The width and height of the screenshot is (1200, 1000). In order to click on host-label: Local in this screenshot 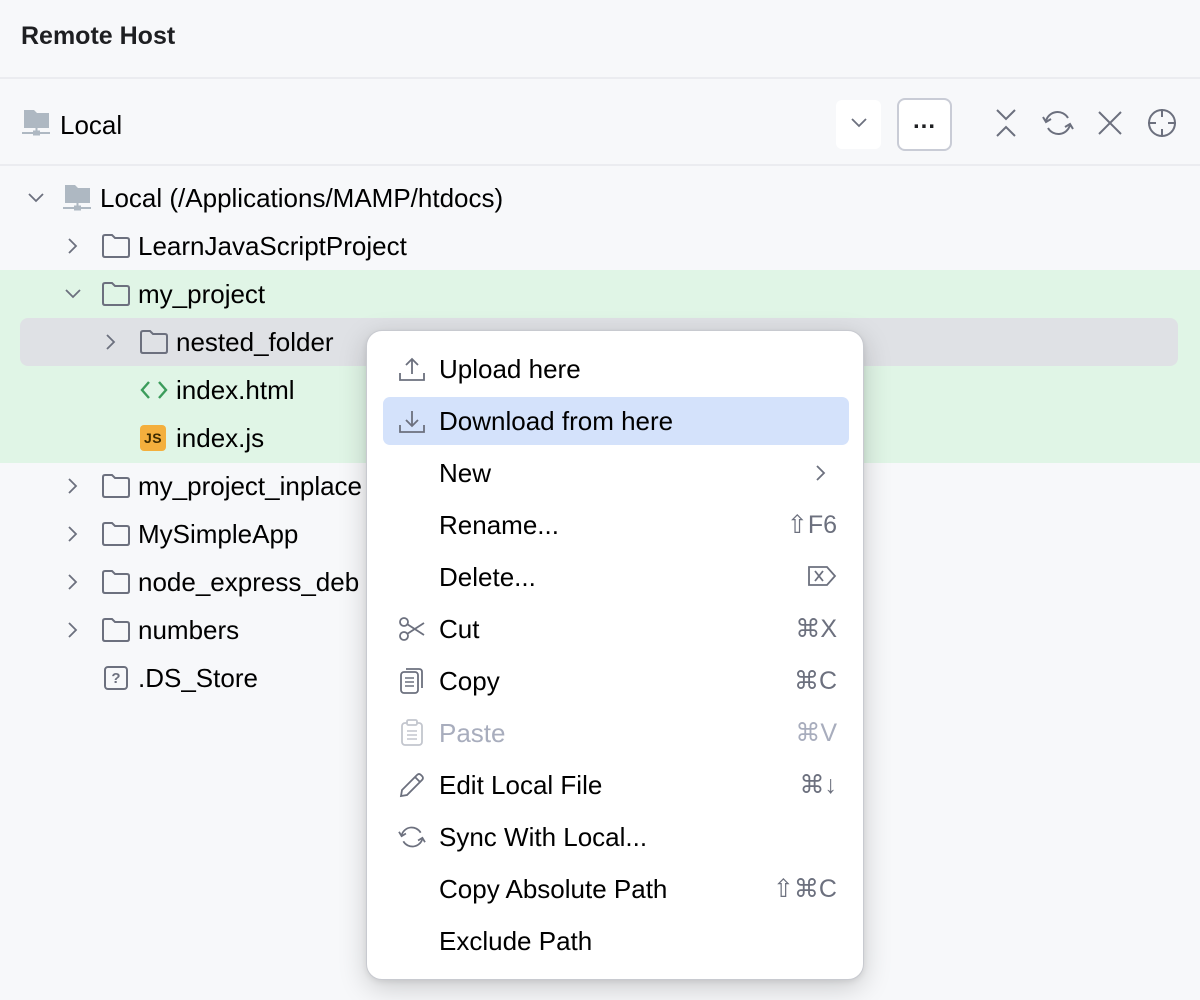, I will do `click(91, 124)`.